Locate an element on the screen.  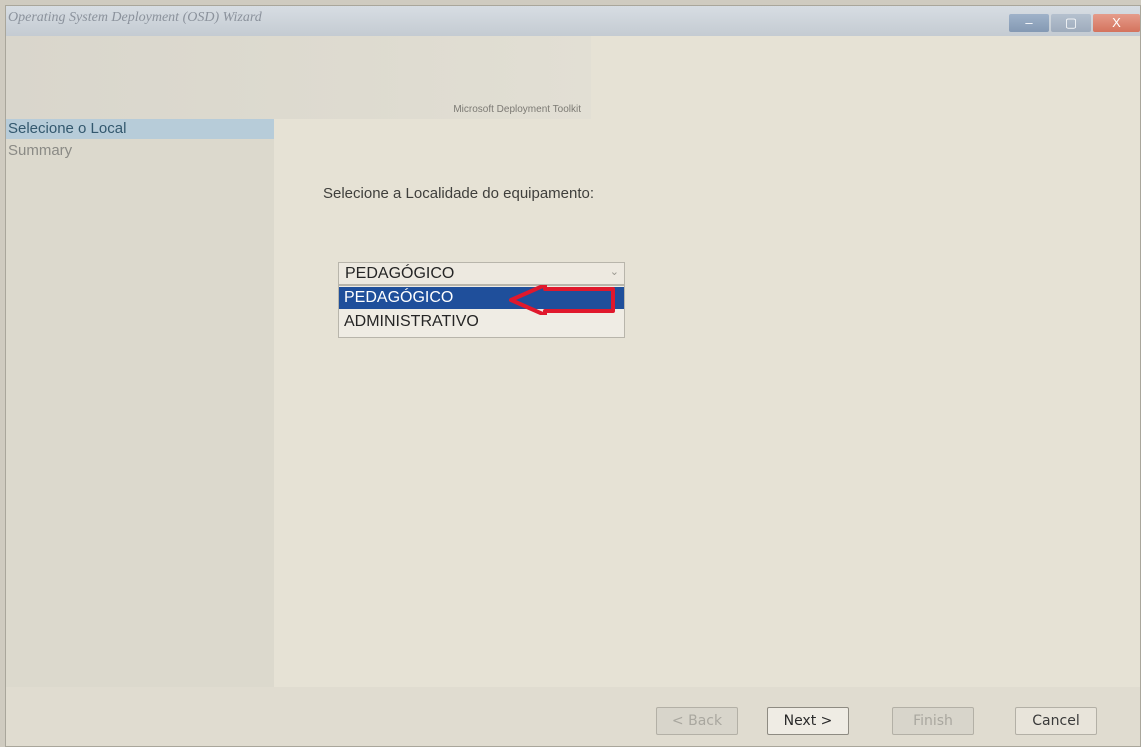
sidebar-item-selecione-o-local: Selecione o Local is located at coordinates (140, 129).